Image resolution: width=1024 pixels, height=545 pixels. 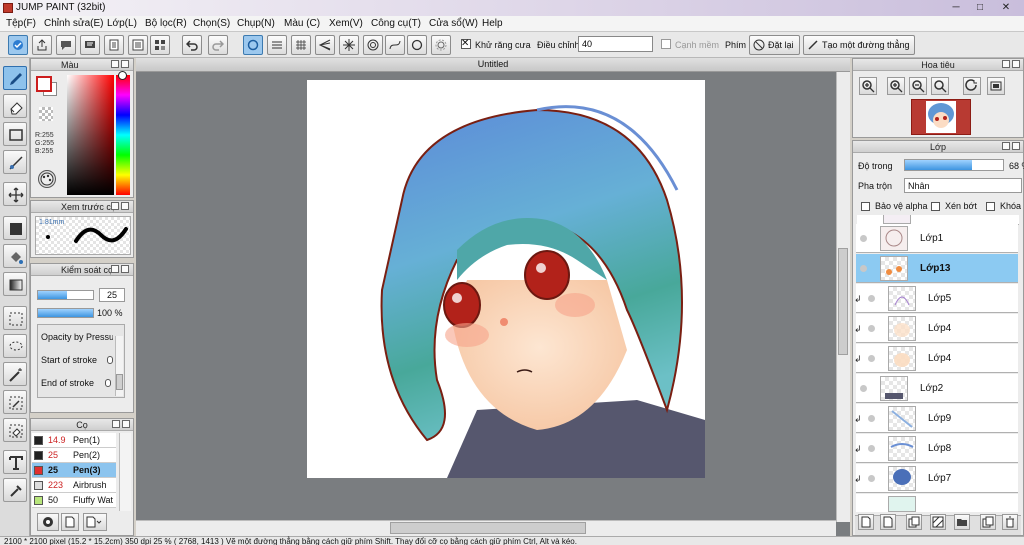 What do you see at coordinates (996, 86) in the screenshot?
I see `flip-button` at bounding box center [996, 86].